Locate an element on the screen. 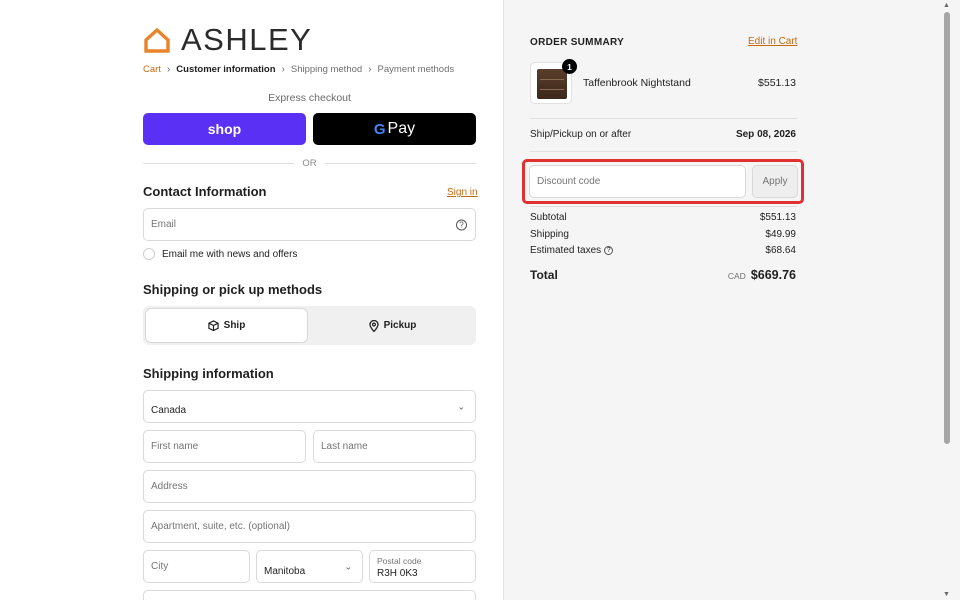 This screenshot has width=960, height=600. breadcrumb-payment-methods: Payment methods is located at coordinates (416, 69).